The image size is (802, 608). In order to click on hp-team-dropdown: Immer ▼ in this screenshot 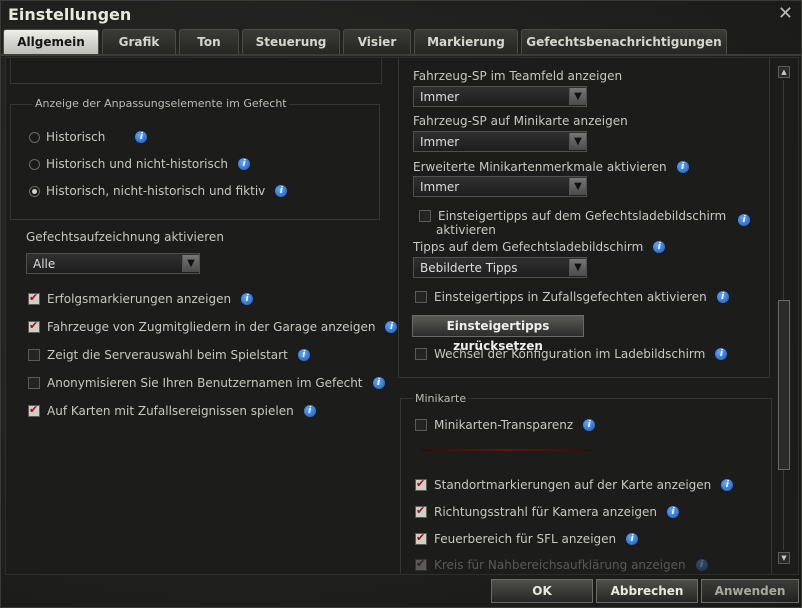, I will do `click(500, 96)`.